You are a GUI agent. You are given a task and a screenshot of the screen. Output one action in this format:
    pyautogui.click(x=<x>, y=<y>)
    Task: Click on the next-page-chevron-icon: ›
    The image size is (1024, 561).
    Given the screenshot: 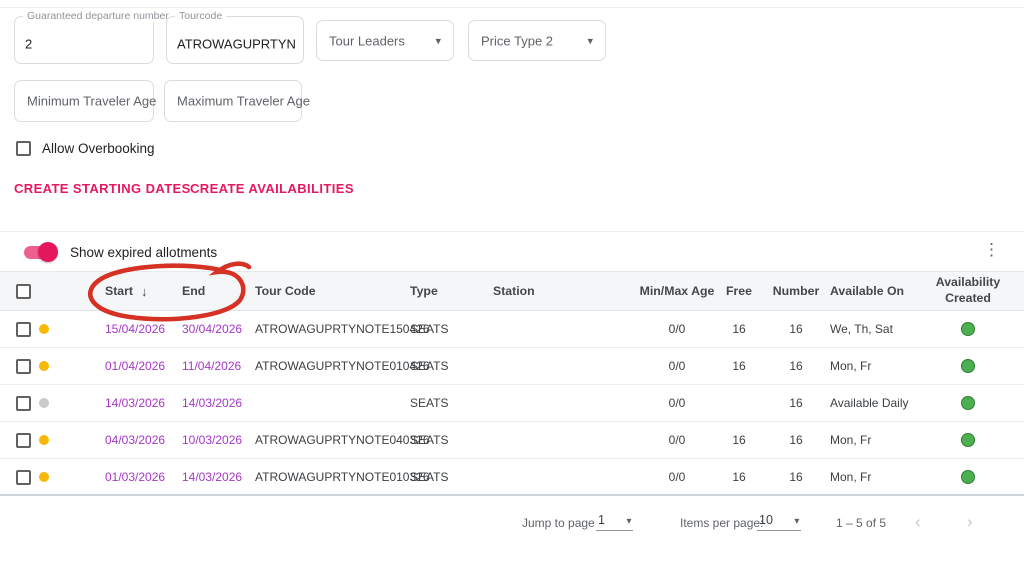 What is the action you would take?
    pyautogui.click(x=970, y=522)
    